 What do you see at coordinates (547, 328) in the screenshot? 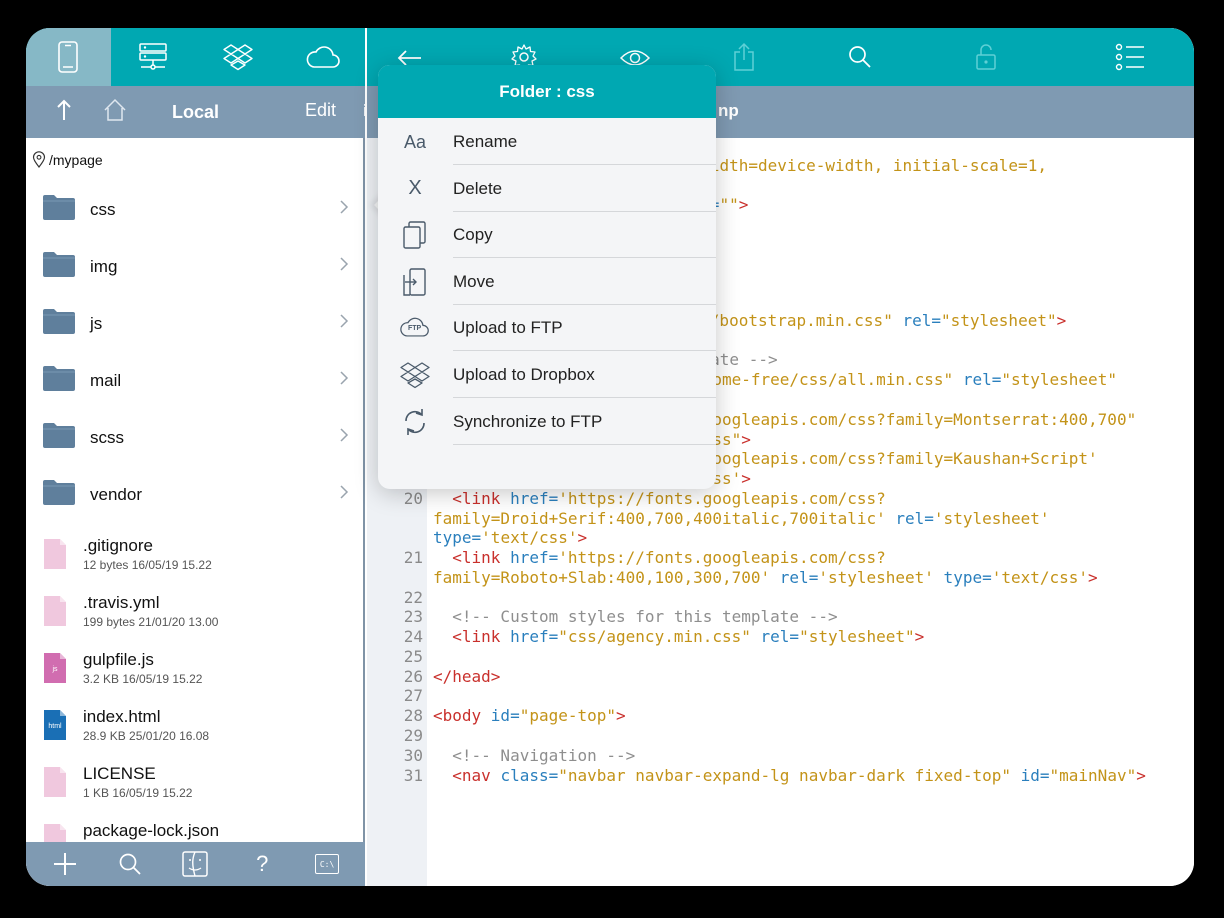
I see `popover-item-upload-to-ftp: FTP Upload to FTP` at bounding box center [547, 328].